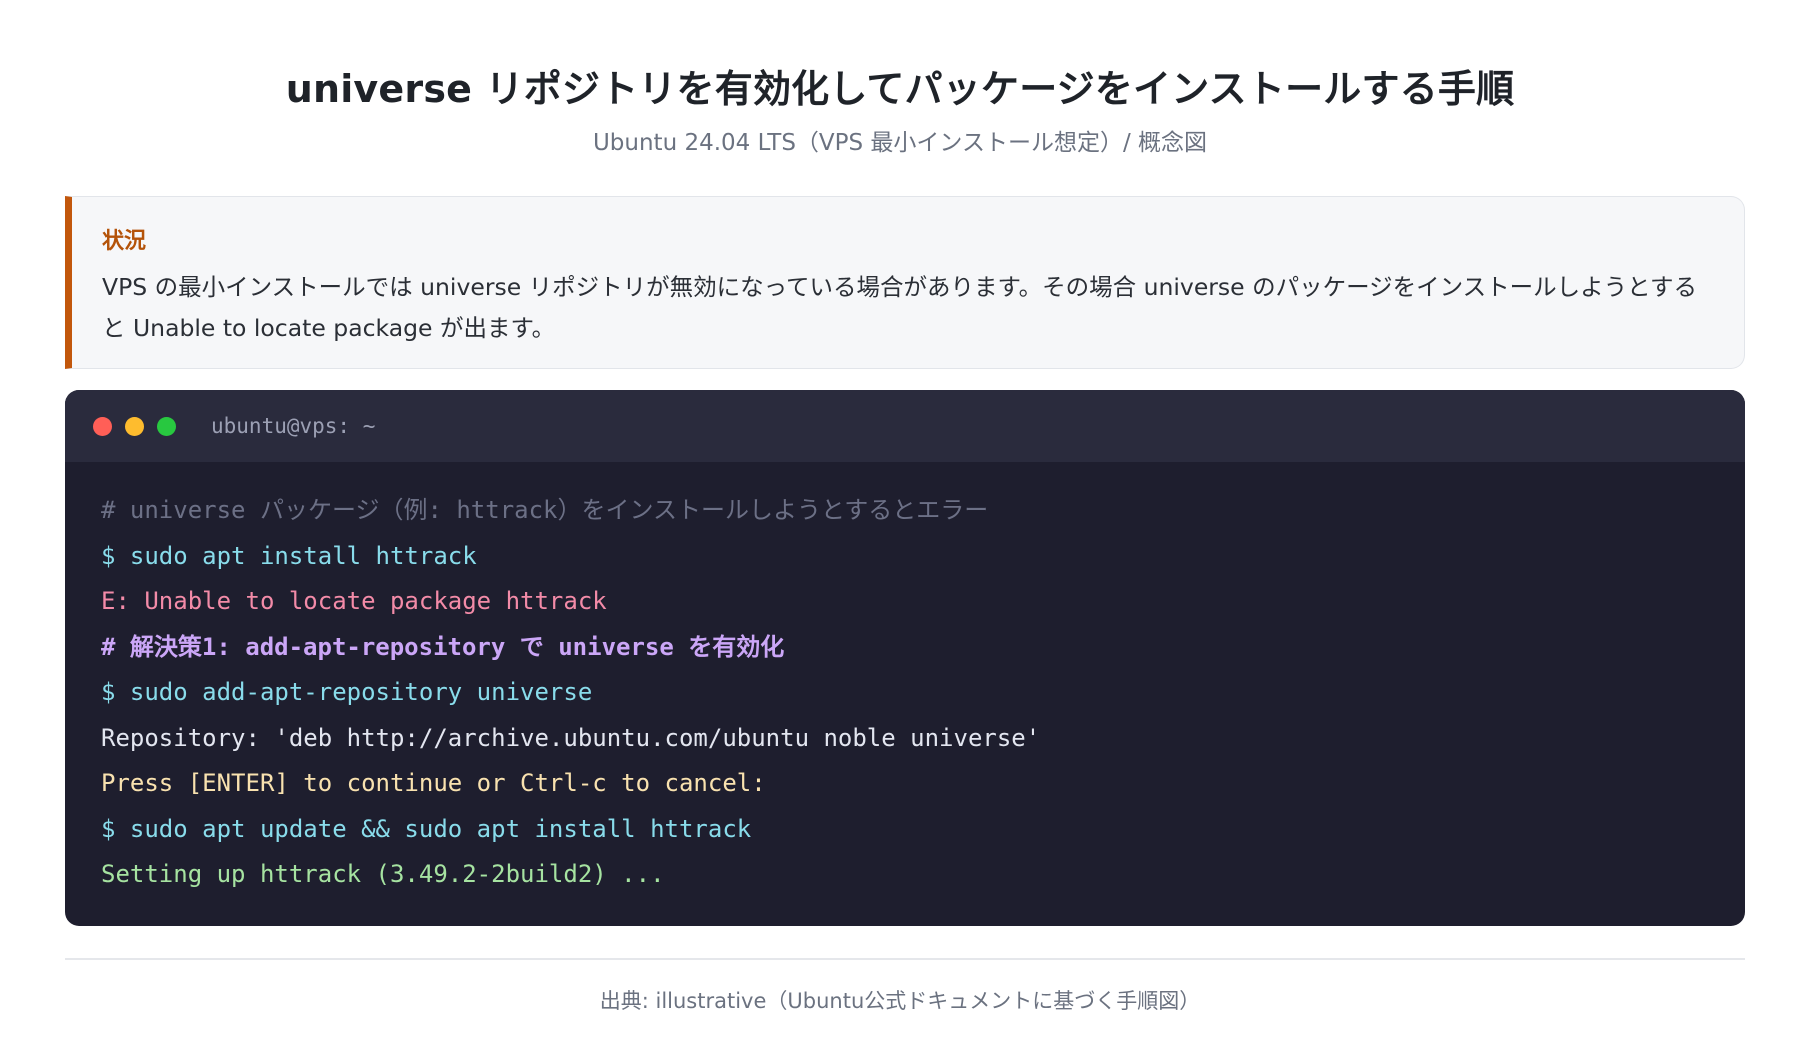 The width and height of the screenshot is (1800, 1048). What do you see at coordinates (900, 1001) in the screenshot?
I see `source-footer: 出典: illustrative（Ubuntu公式ドキュメントに基づく手順図）` at bounding box center [900, 1001].